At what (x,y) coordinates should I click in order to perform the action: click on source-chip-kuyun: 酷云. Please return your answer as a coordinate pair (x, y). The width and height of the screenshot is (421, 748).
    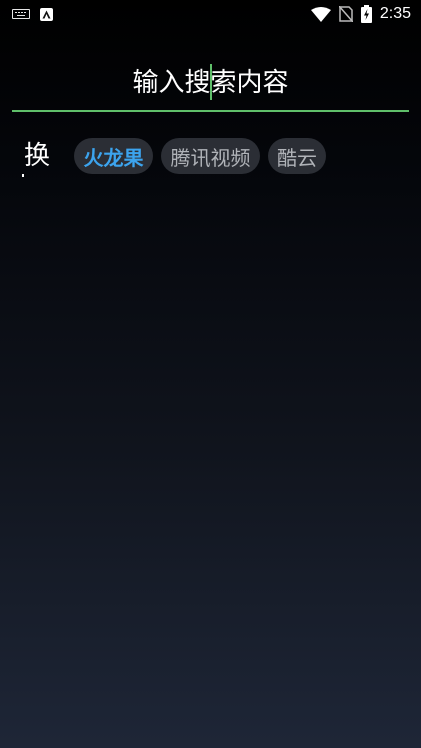
    Looking at the image, I should click on (297, 156).